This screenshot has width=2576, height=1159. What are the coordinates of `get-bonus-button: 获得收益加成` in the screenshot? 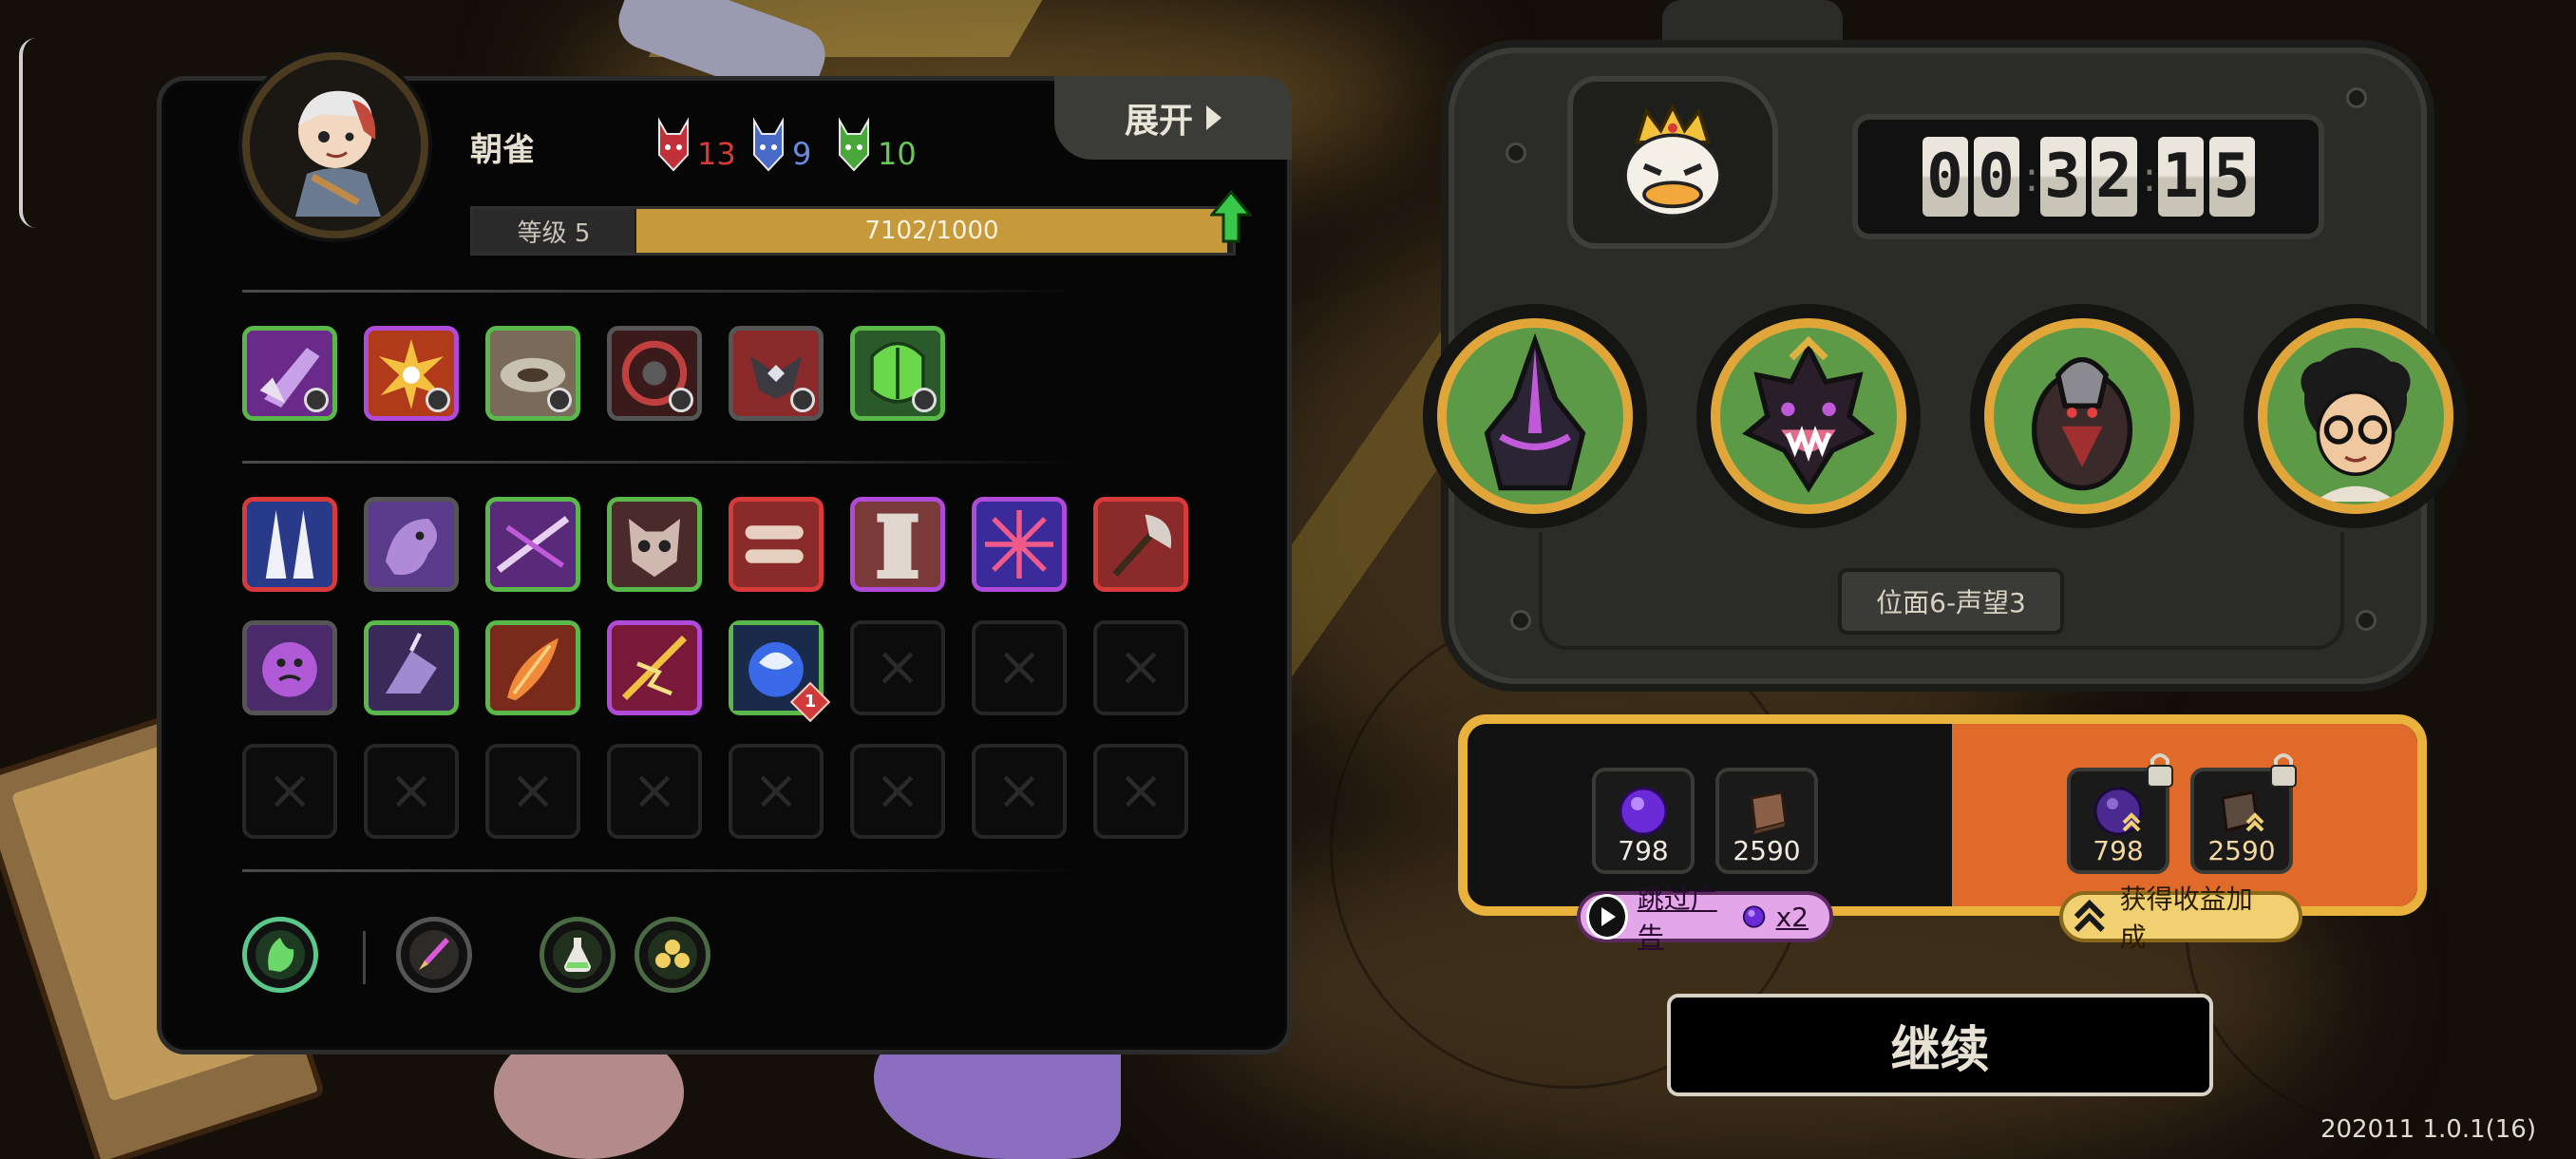 It's located at (2180, 918).